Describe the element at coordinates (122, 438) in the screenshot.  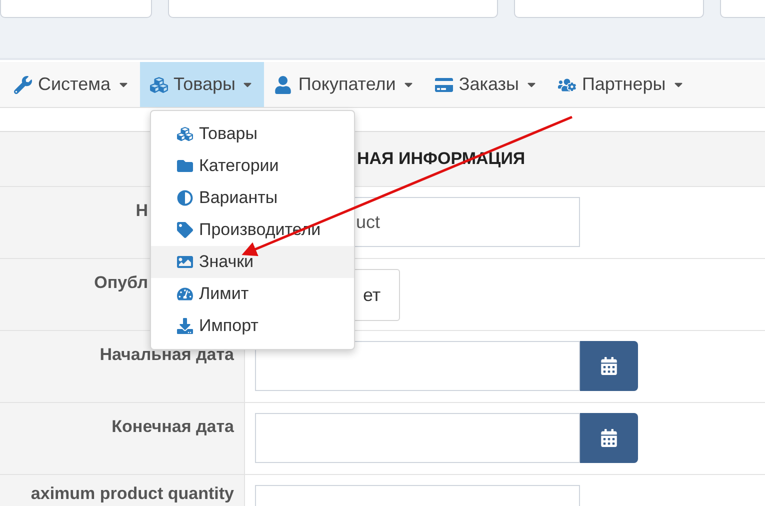
I see `field-label: Конечная дата` at that location.